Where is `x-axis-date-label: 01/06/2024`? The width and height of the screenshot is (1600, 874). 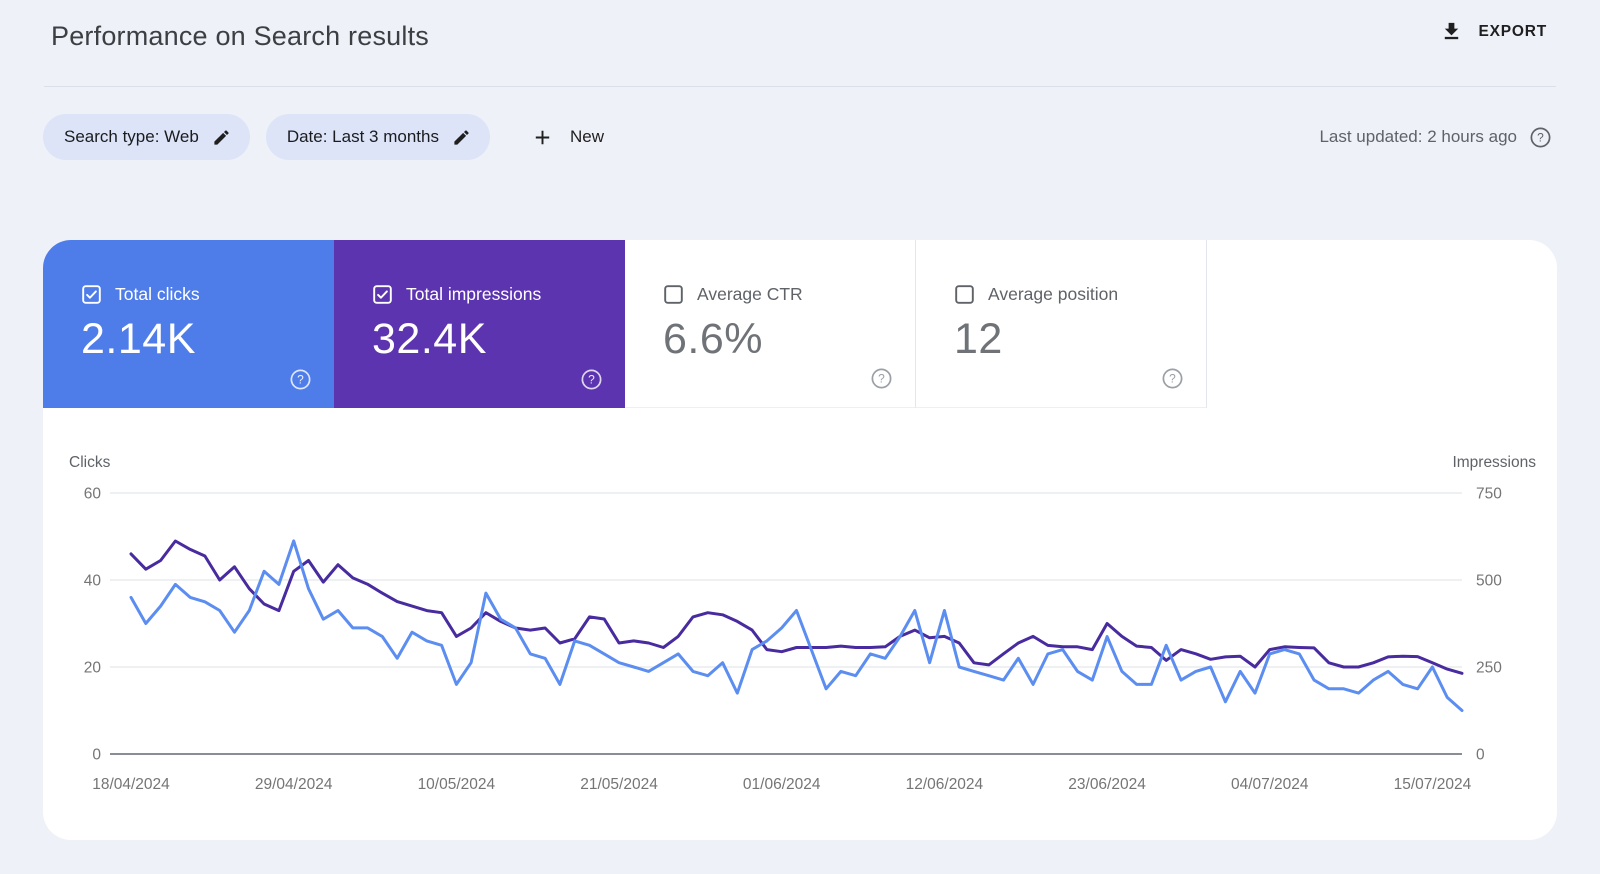 x-axis-date-label: 01/06/2024 is located at coordinates (782, 784).